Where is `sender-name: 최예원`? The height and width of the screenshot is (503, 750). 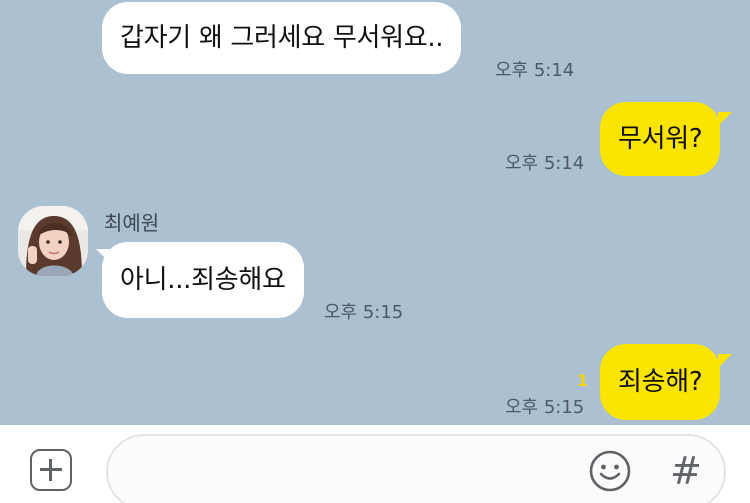
sender-name: 최예원 is located at coordinates (132, 223).